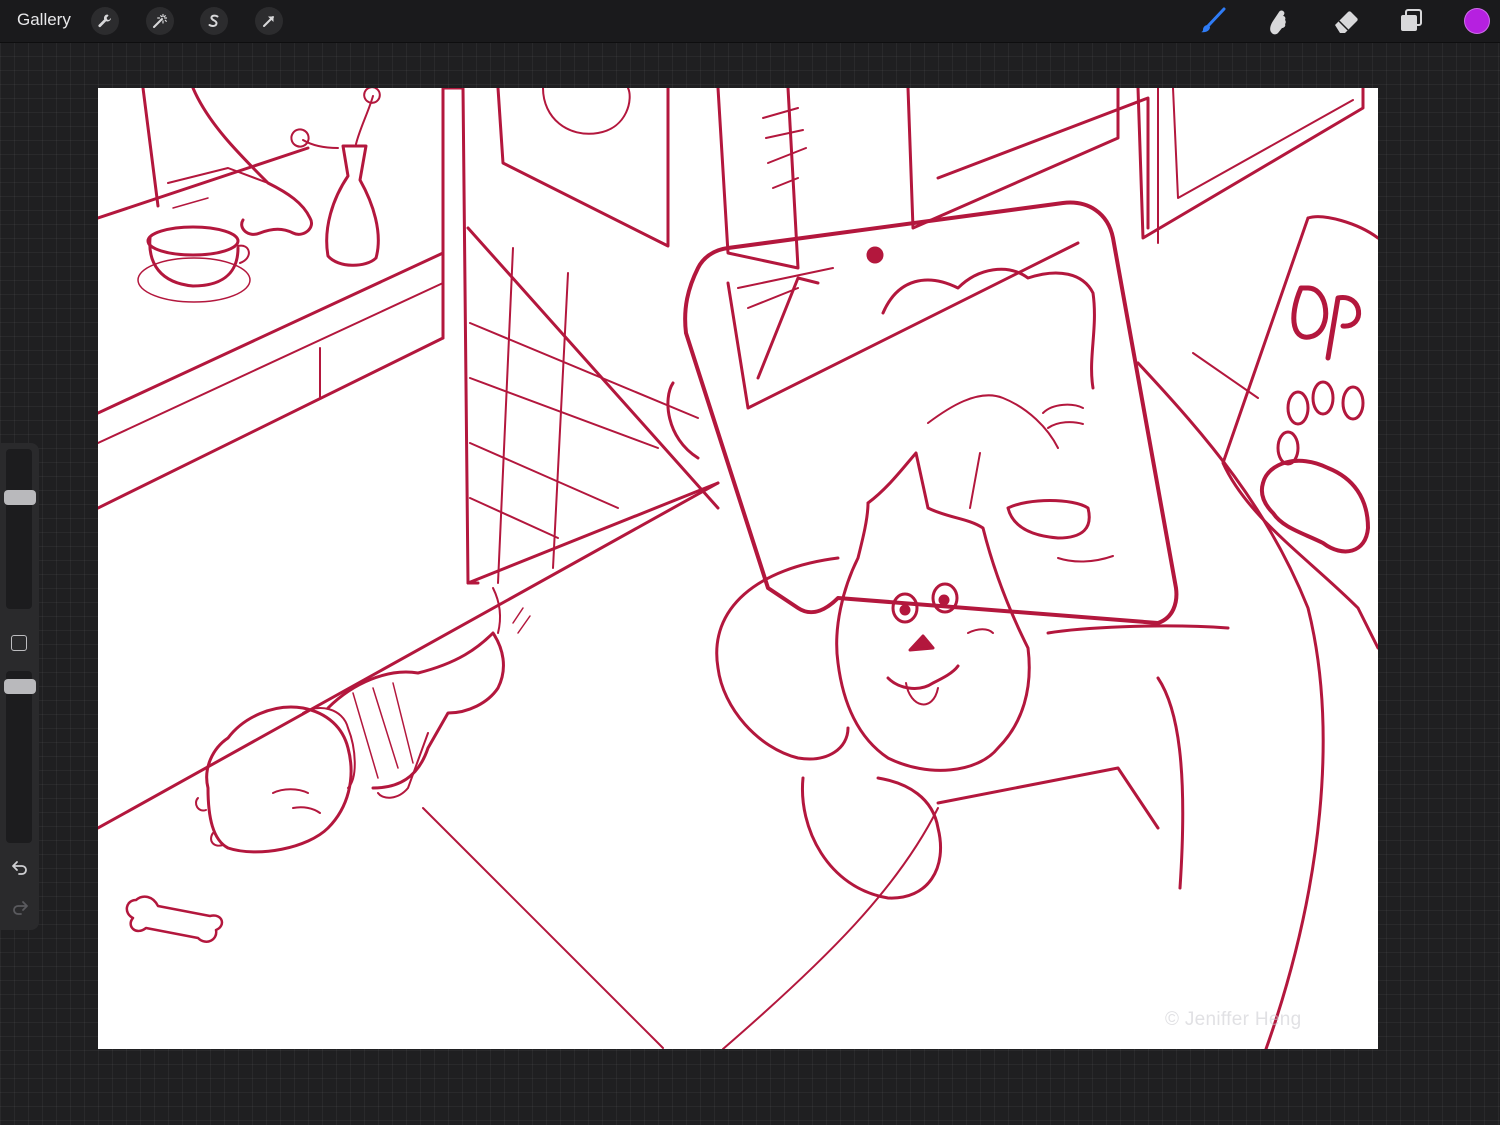 The image size is (1500, 1125). I want to click on watermark: © Jeniffer Heng, so click(1233, 1019).